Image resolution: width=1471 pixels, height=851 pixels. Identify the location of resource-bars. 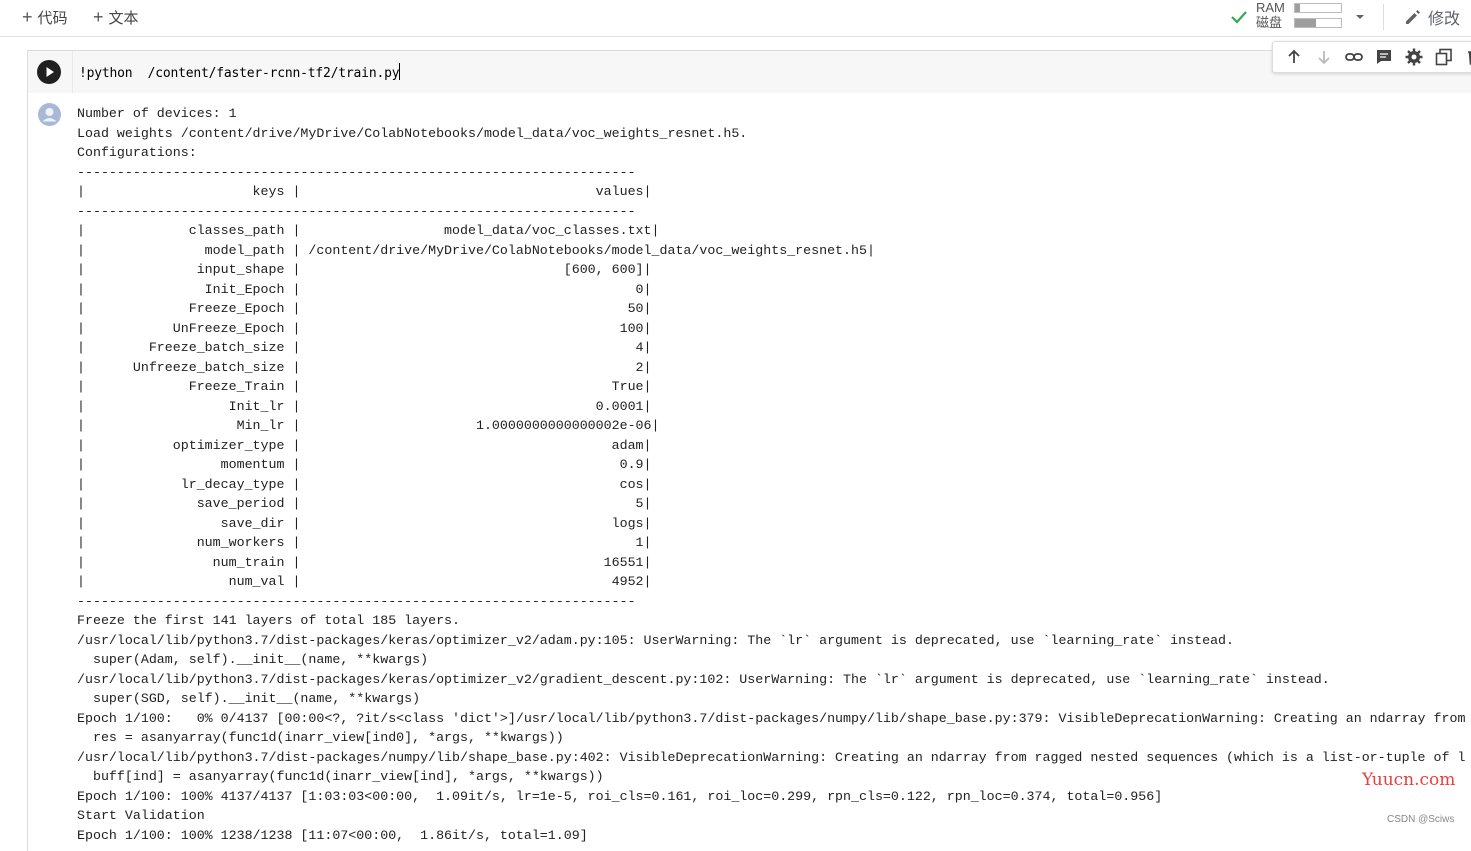
(1318, 18).